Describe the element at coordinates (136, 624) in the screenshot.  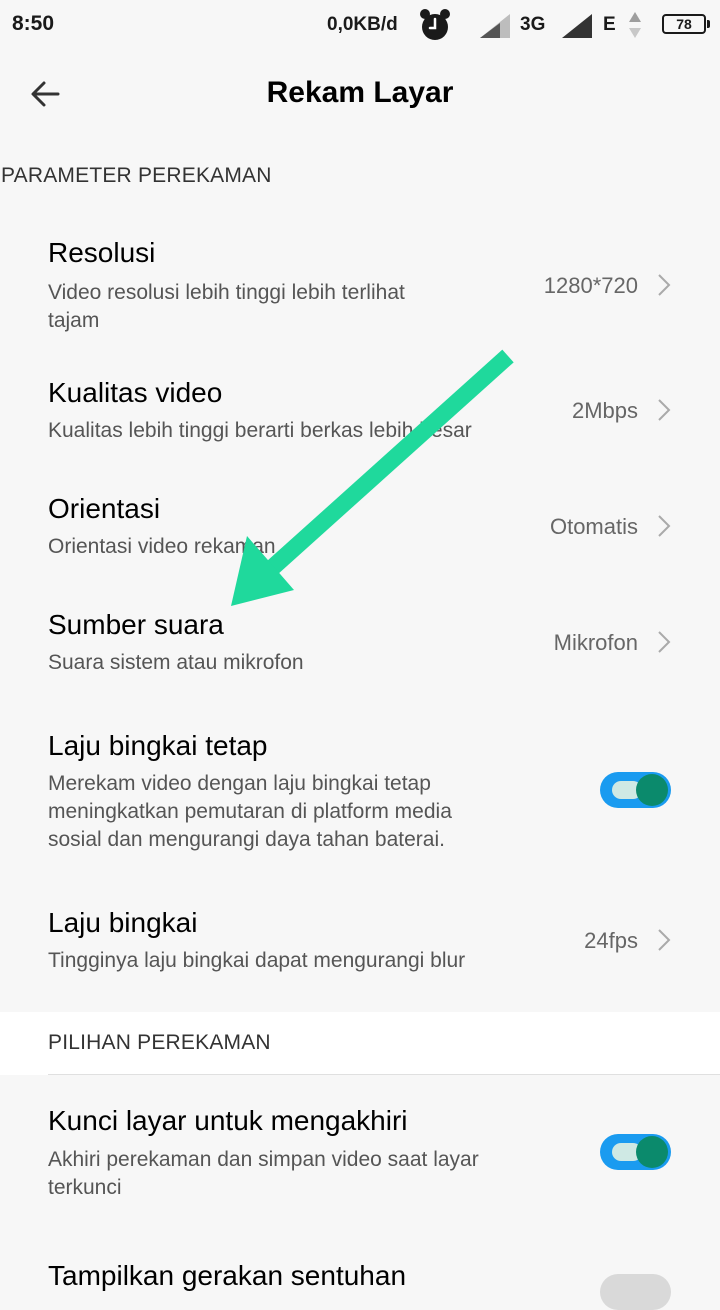
I see `setting-title: Sumber suara` at that location.